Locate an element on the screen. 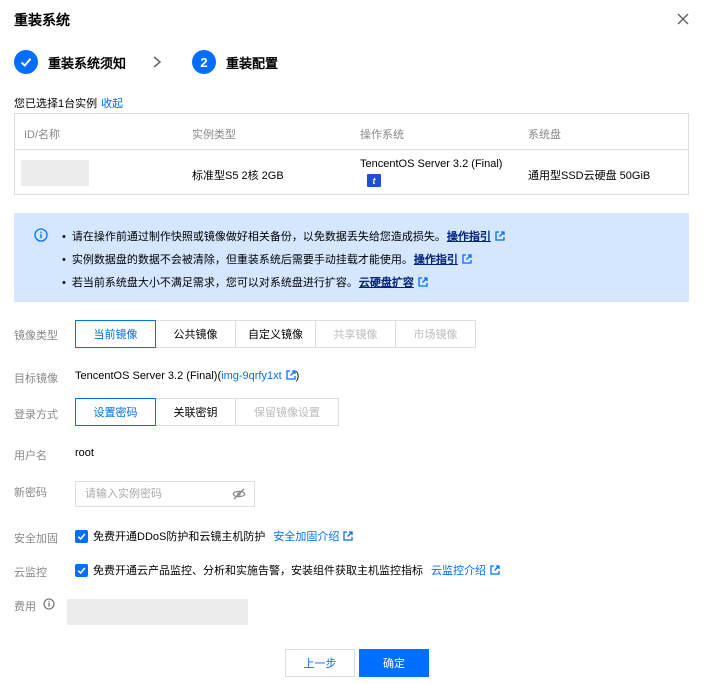  monitoring-label: 云监控 is located at coordinates (30, 573).